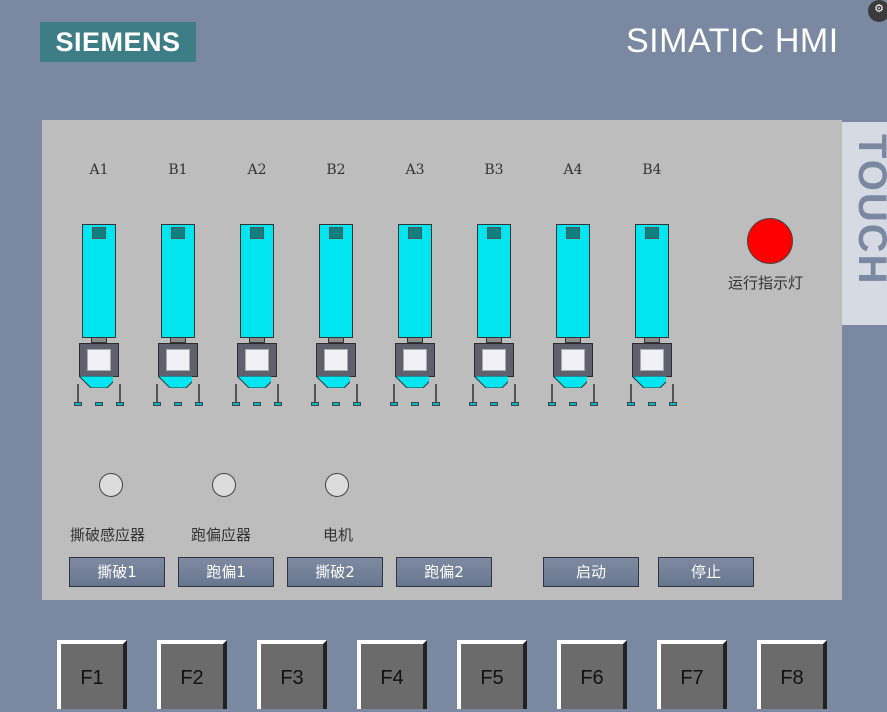 Image resolution: width=887 pixels, height=712 pixels. Describe the element at coordinates (224, 485) in the screenshot. I see `drift-sensor-indicator` at that location.